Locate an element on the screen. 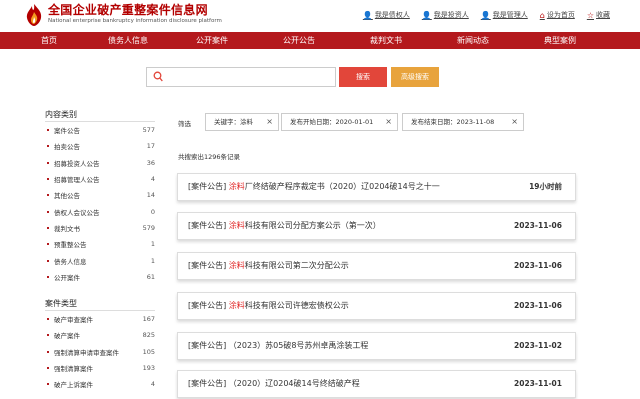  advanced-search-button: 高级搜索 is located at coordinates (415, 77).